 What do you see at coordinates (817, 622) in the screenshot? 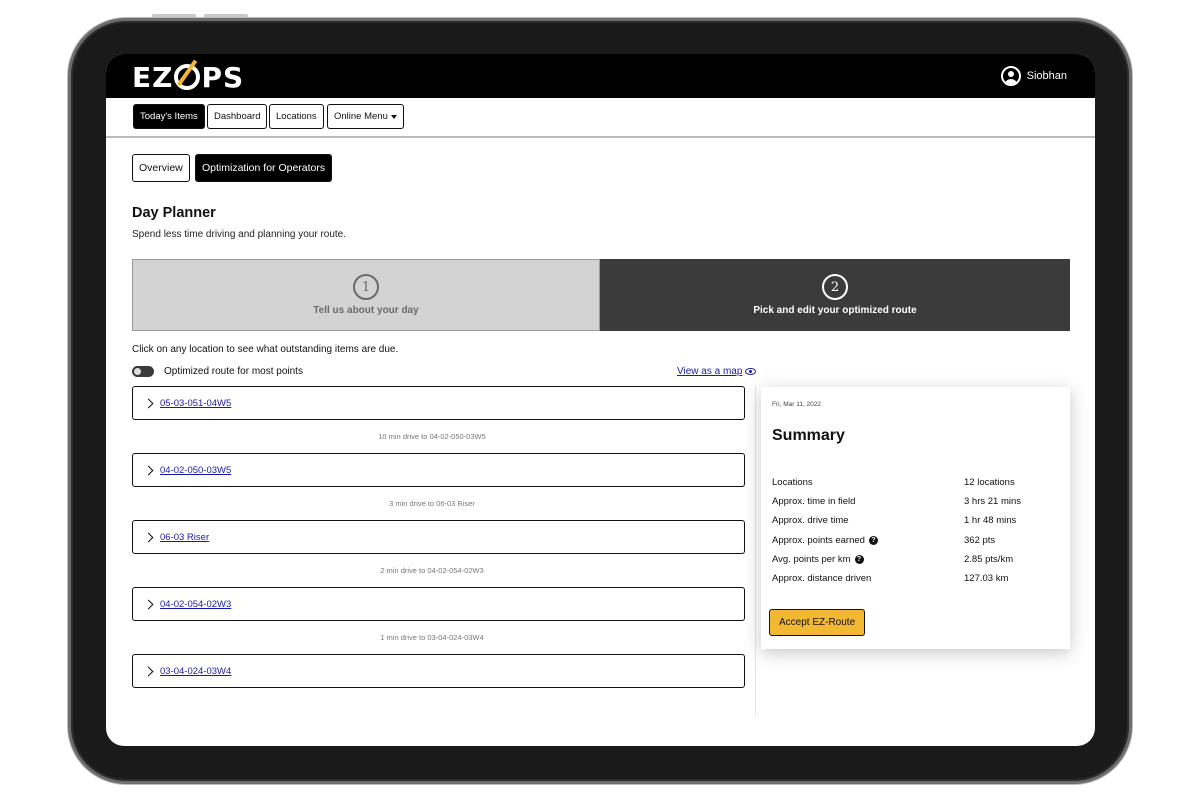
I see `accept-ez-route-button: Accept EZ-Route` at bounding box center [817, 622].